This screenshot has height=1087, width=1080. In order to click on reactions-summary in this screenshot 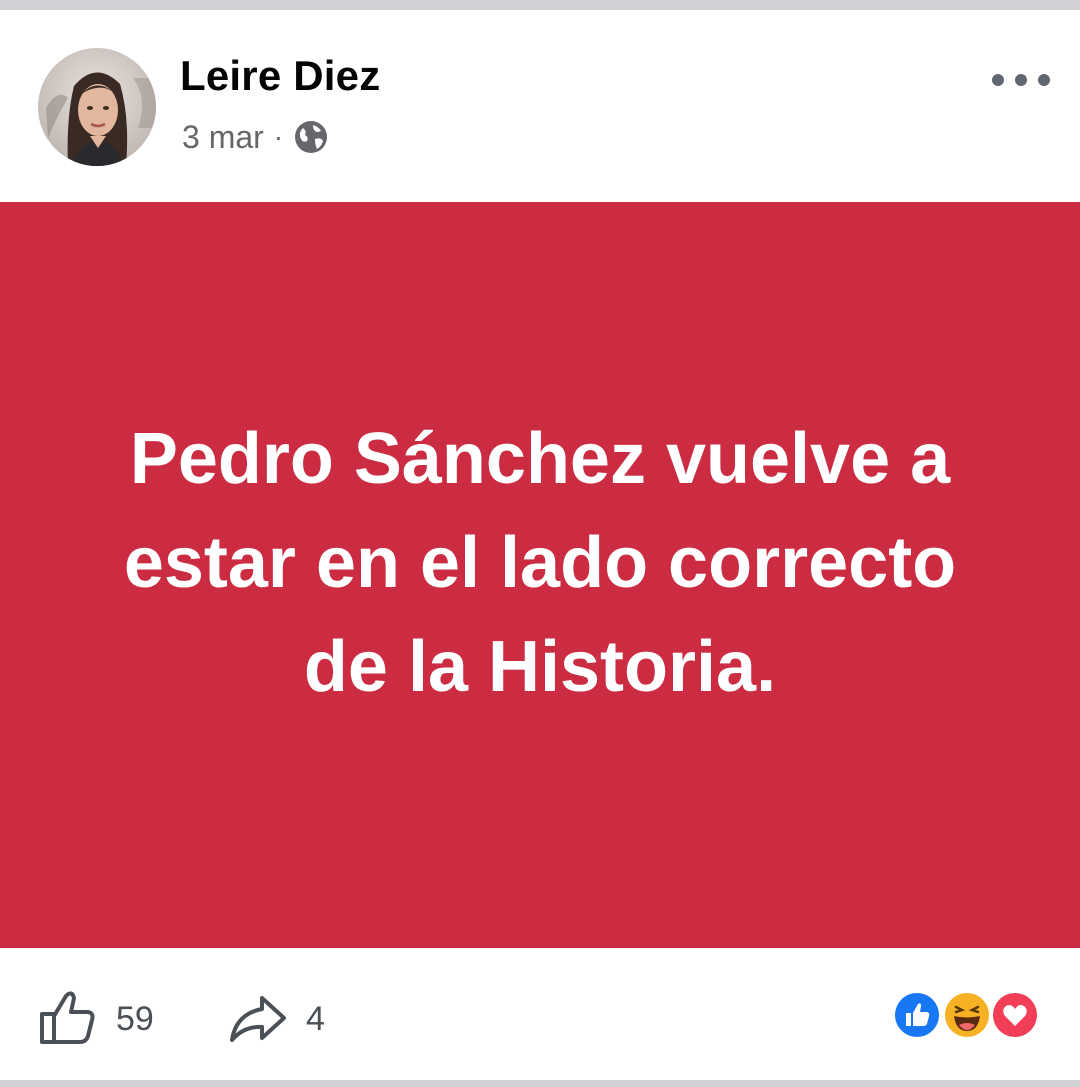, I will do `click(967, 1016)`.